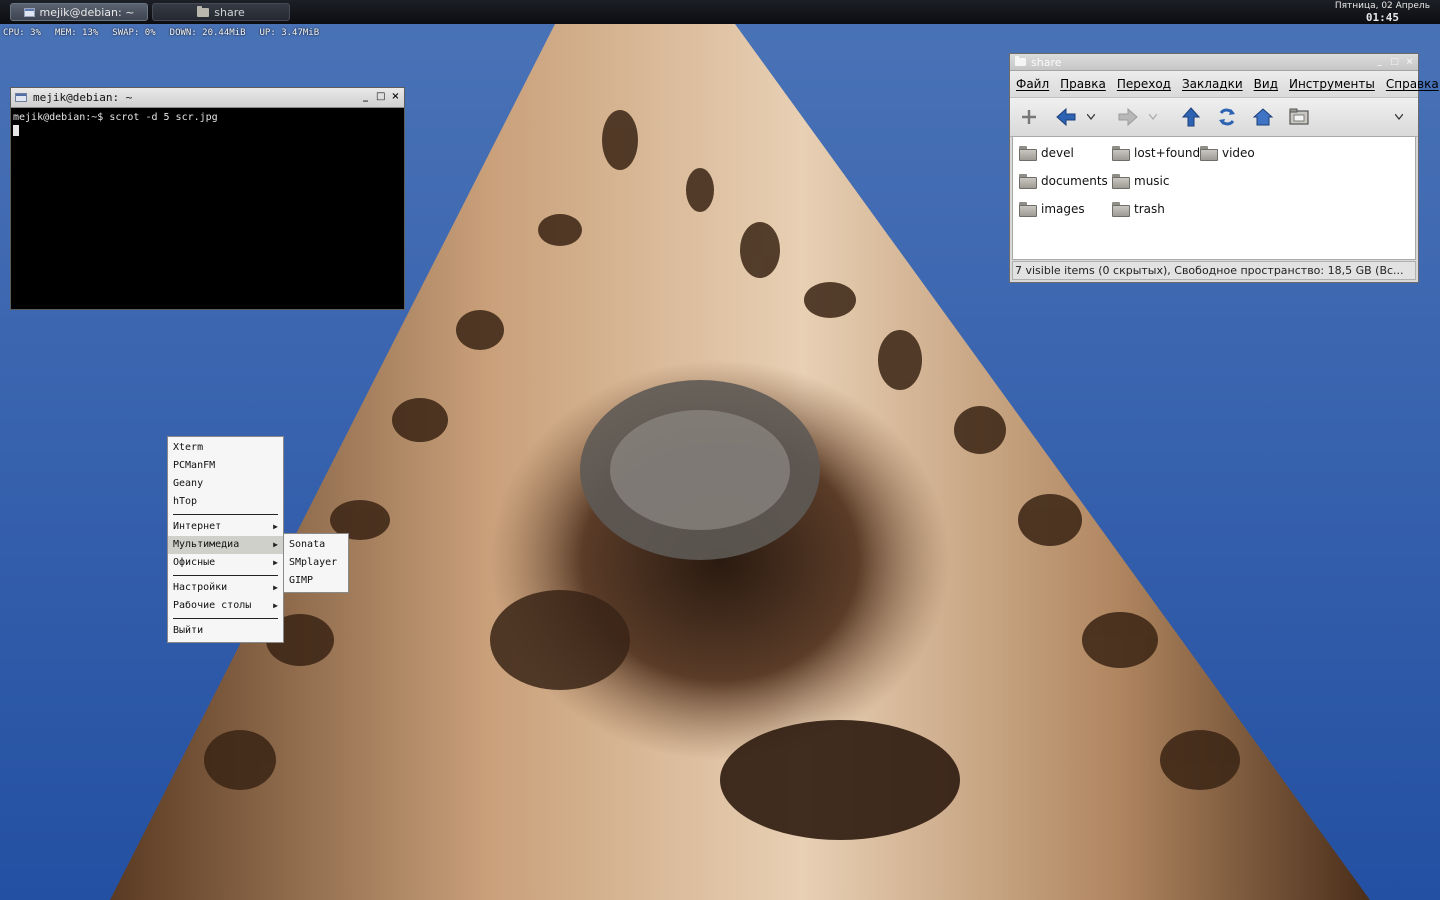  Describe the element at coordinates (76, 33) in the screenshot. I see `mem-usage: MEM: 13%` at that location.